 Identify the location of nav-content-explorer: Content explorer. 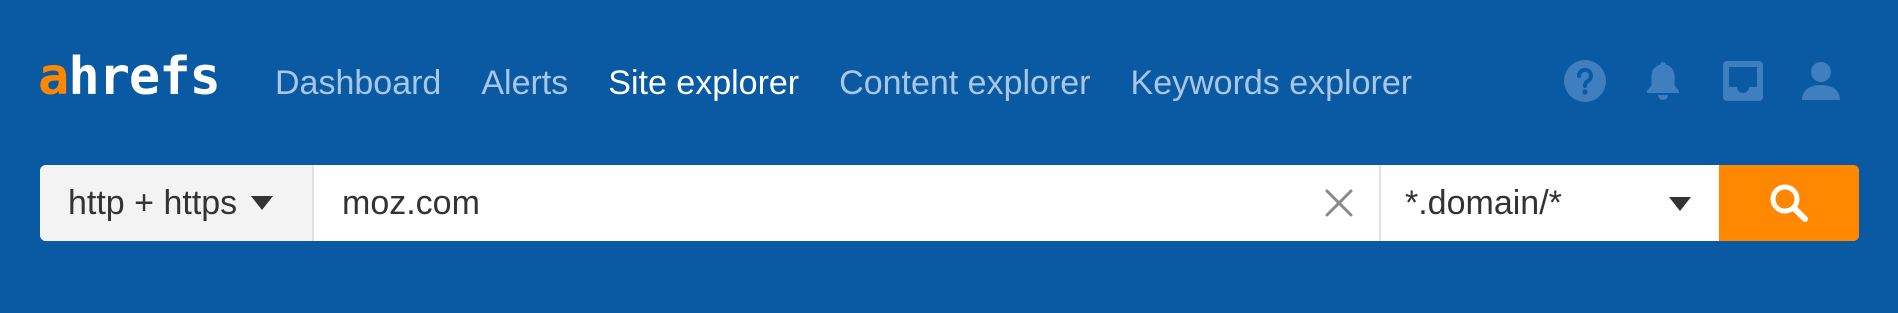
(964, 83).